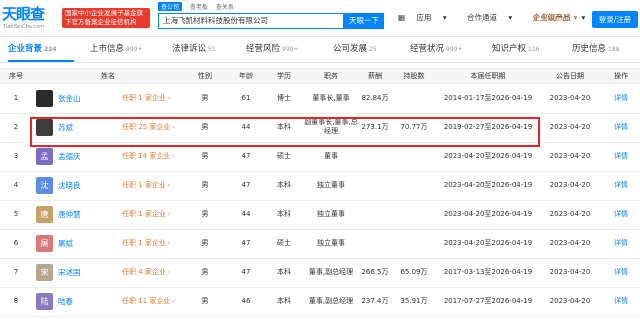 The image size is (640, 319). I want to click on search-button: 天眼一下, so click(364, 21).